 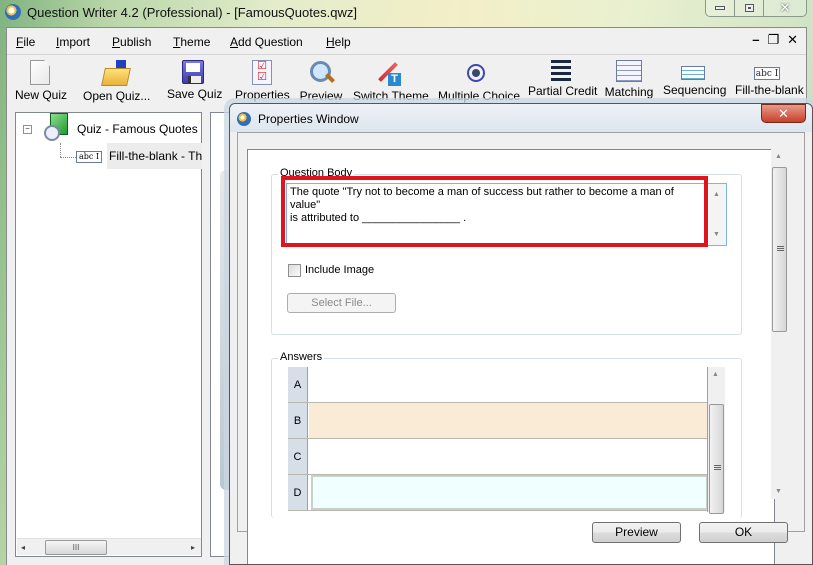 What do you see at coordinates (785, 8) in the screenshot?
I see `close-button: ✕` at bounding box center [785, 8].